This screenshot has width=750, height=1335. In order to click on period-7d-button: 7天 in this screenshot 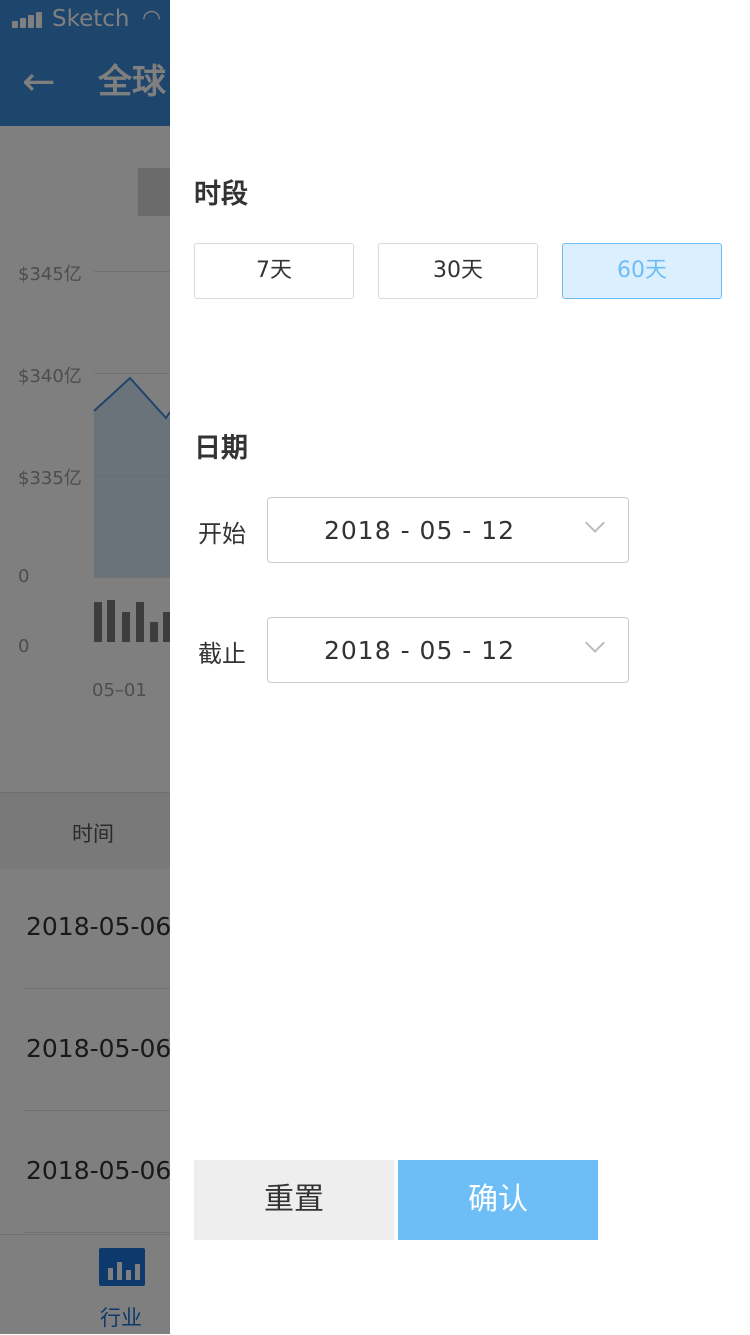, I will do `click(274, 271)`.